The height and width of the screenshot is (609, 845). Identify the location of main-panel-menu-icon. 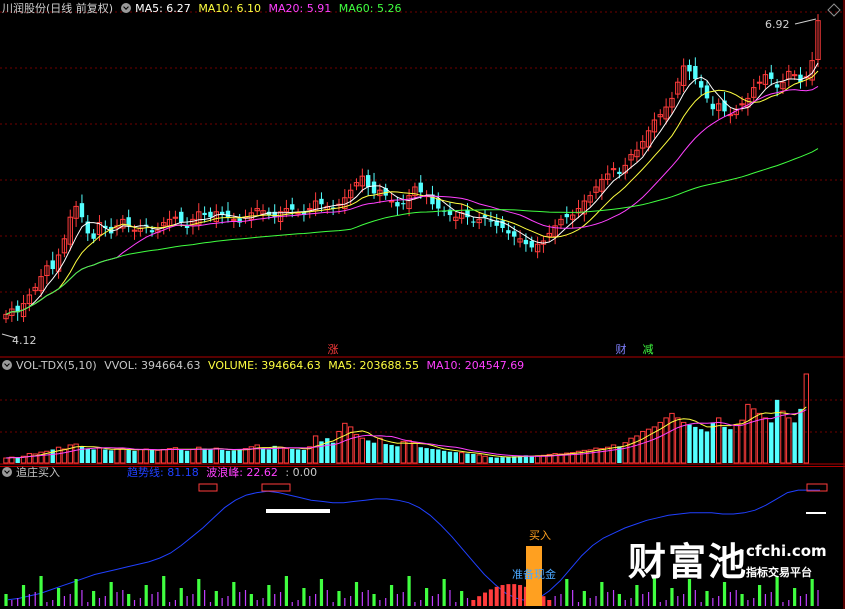
(126, 8).